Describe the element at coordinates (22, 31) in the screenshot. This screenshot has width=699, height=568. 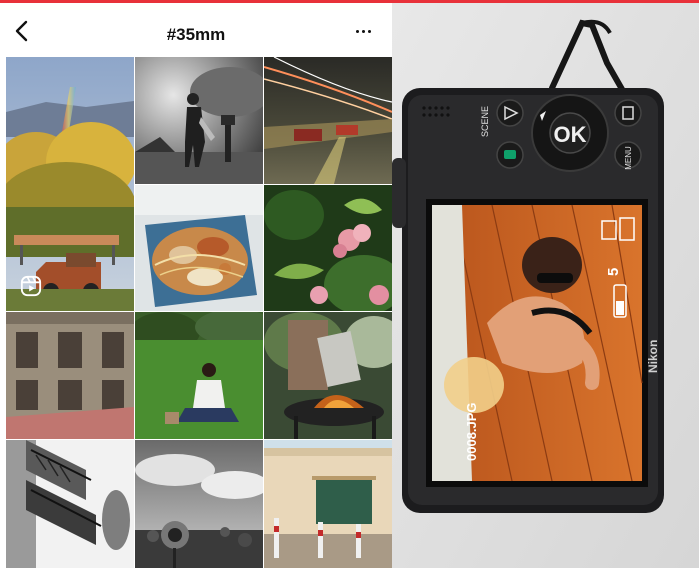
I see `chevron-left-icon` at that location.